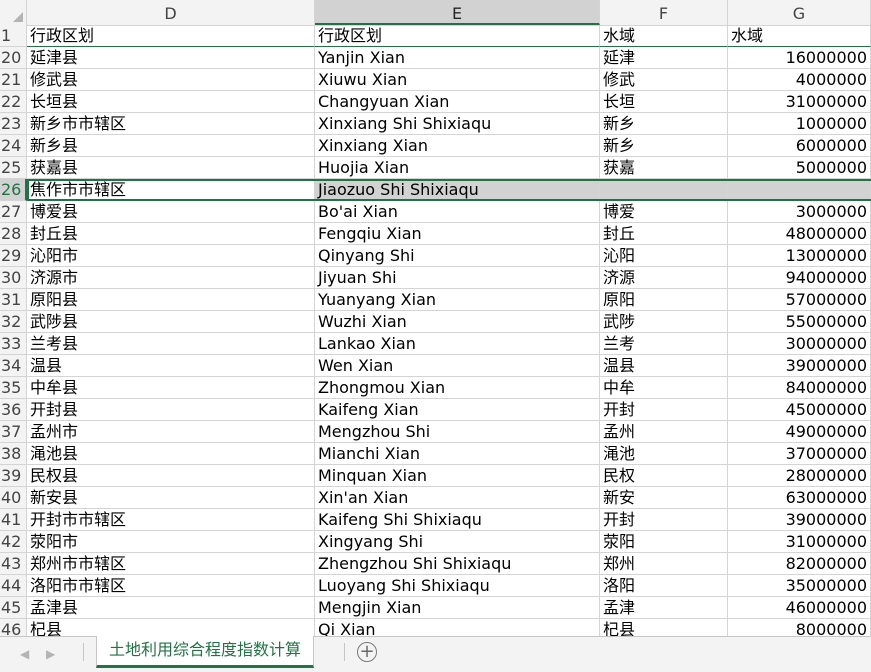 This screenshot has height=672, width=871. I want to click on cell: 行政区划, so click(171, 36).